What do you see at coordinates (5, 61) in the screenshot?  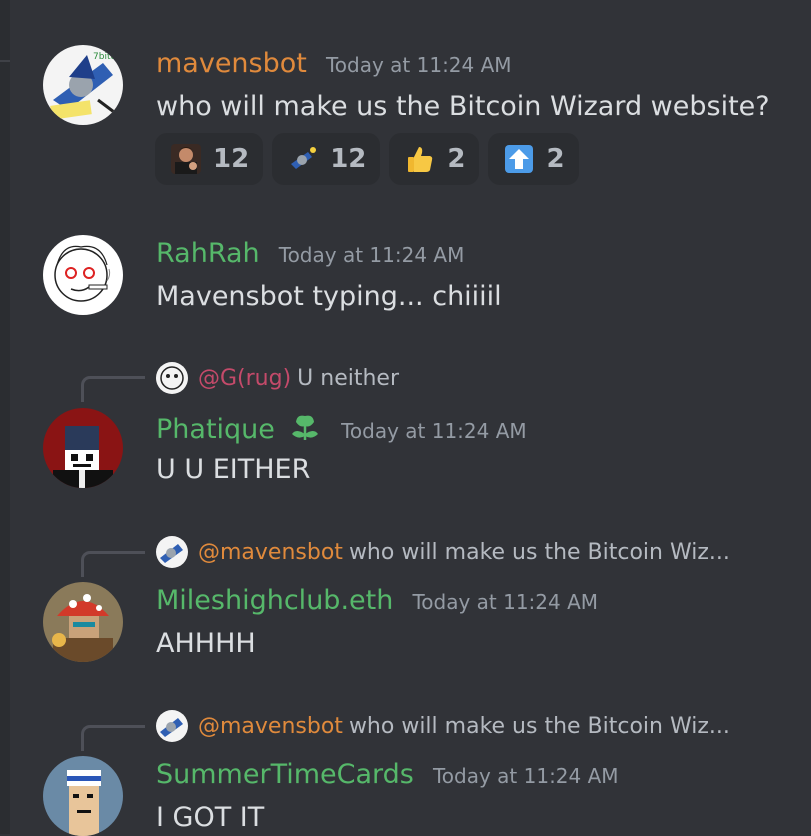 I see `rail-divider` at bounding box center [5, 61].